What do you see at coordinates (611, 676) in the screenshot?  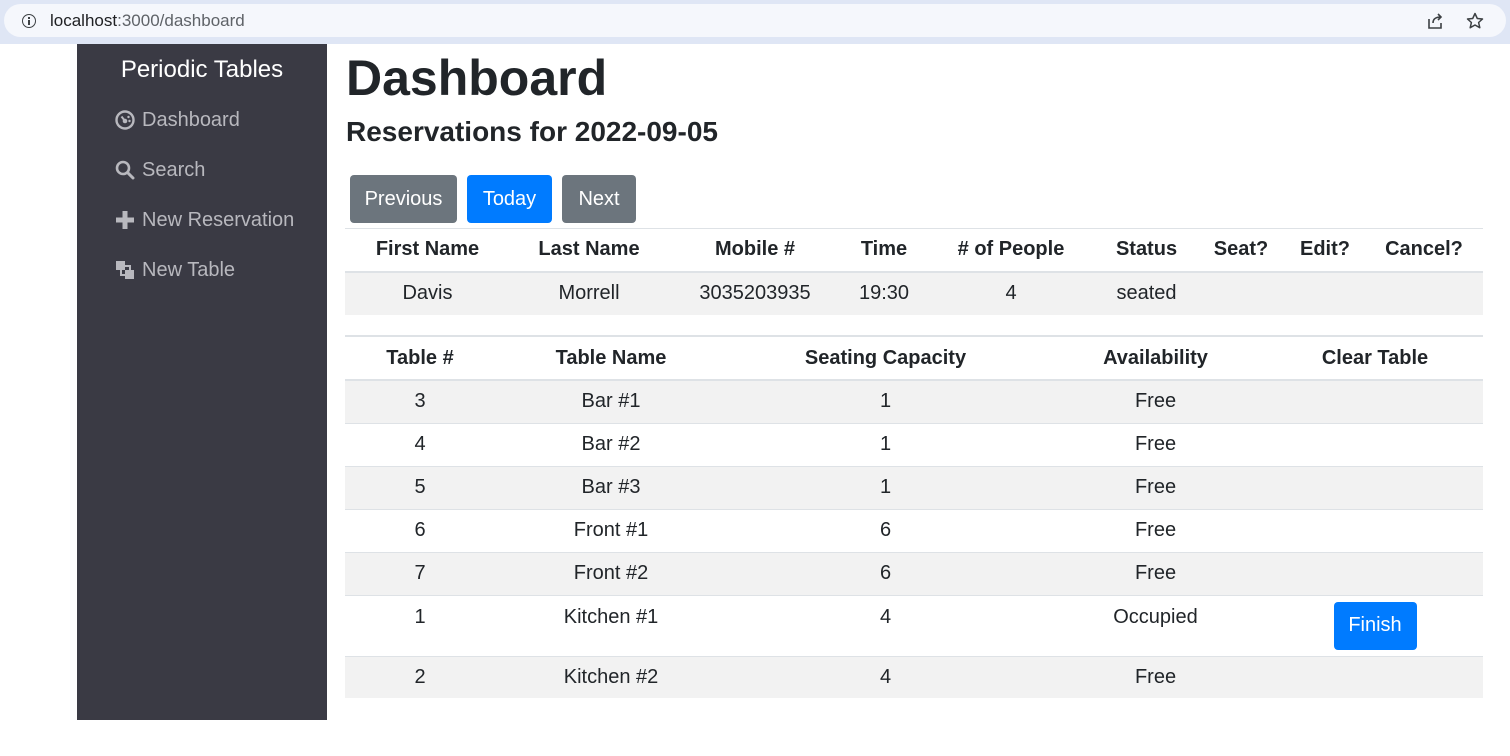 I see `table-name-cell: Kitchen #2` at bounding box center [611, 676].